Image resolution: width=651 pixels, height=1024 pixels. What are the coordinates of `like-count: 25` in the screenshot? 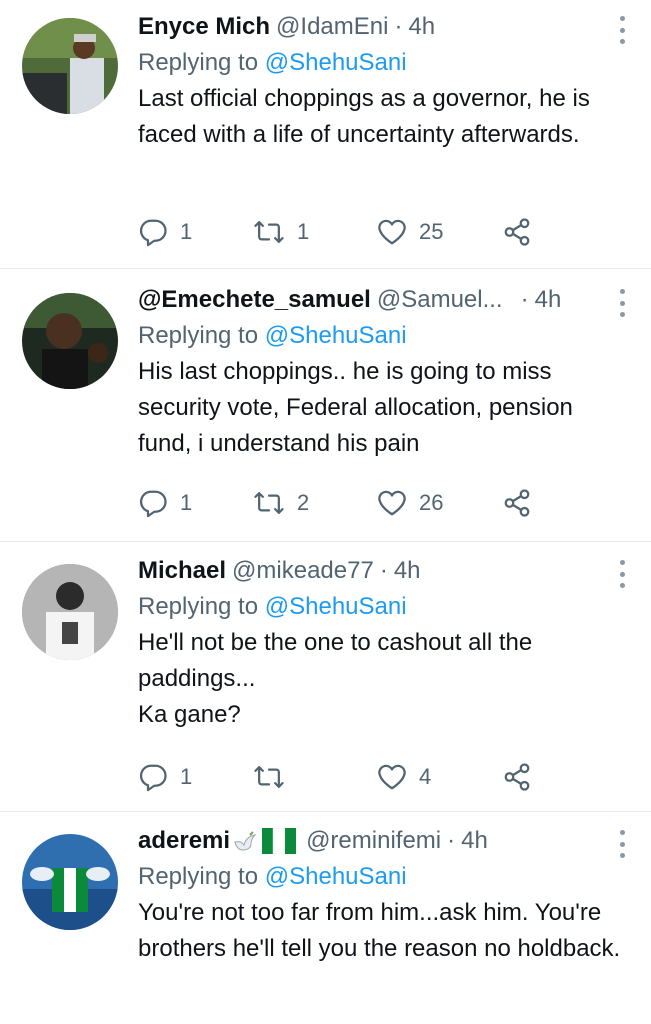 It's located at (431, 231).